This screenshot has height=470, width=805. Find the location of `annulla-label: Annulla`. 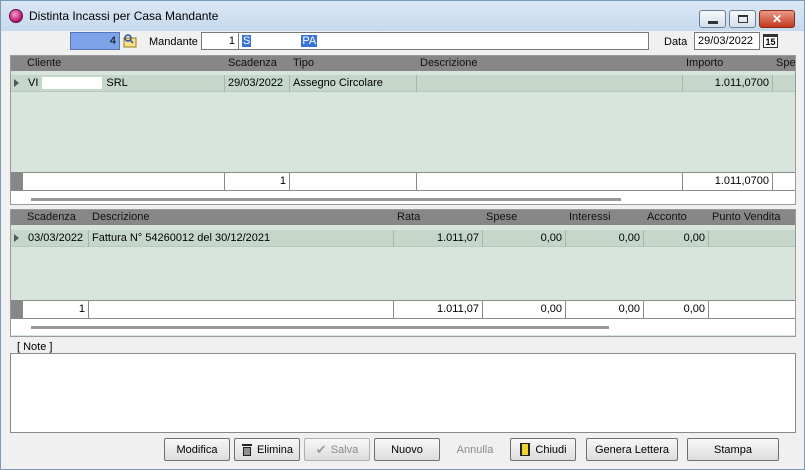

annulla-label: Annulla is located at coordinates (475, 449).